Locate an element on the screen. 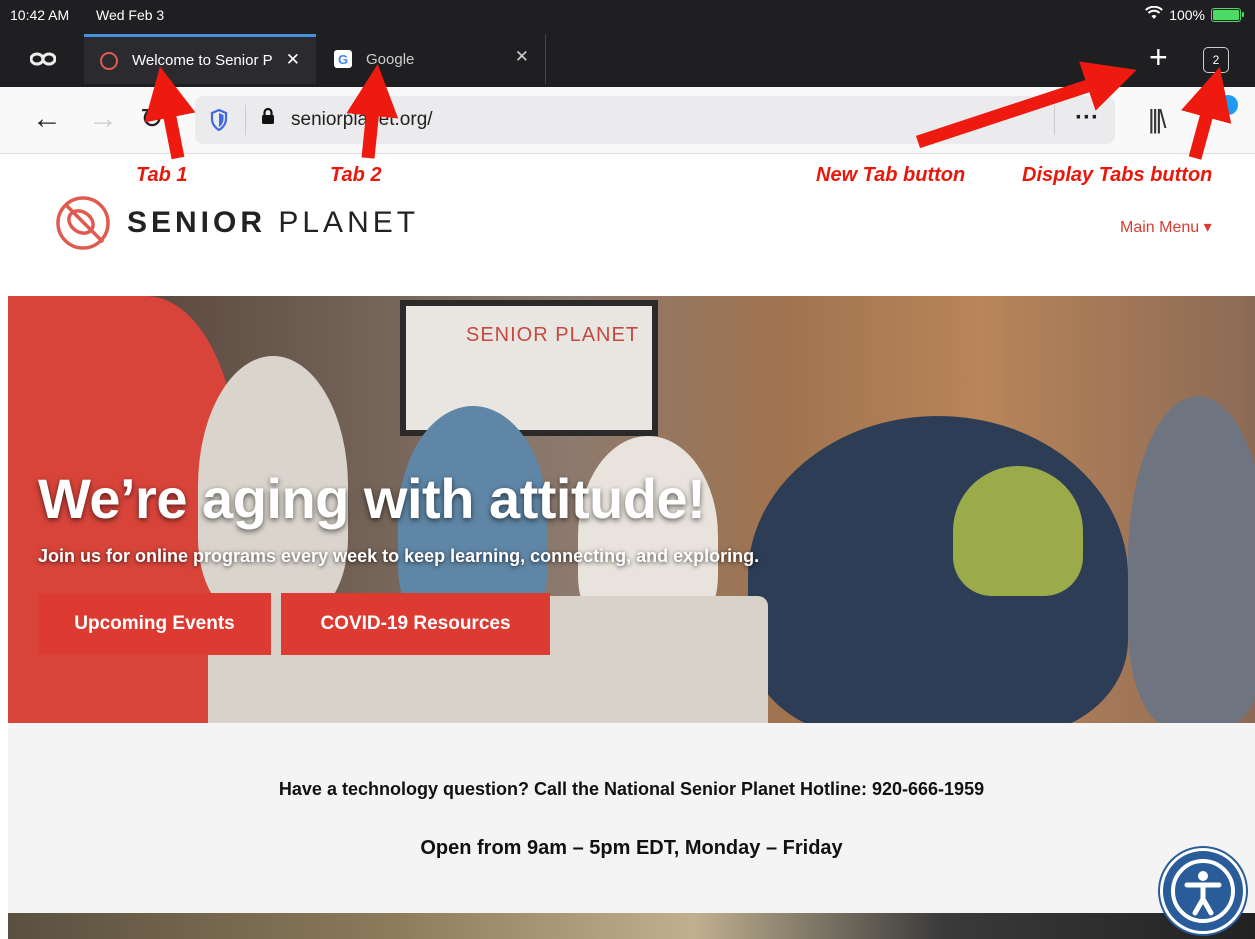 This screenshot has height=939, width=1255. url-text: seniorplanet.org/ is located at coordinates (362, 120).